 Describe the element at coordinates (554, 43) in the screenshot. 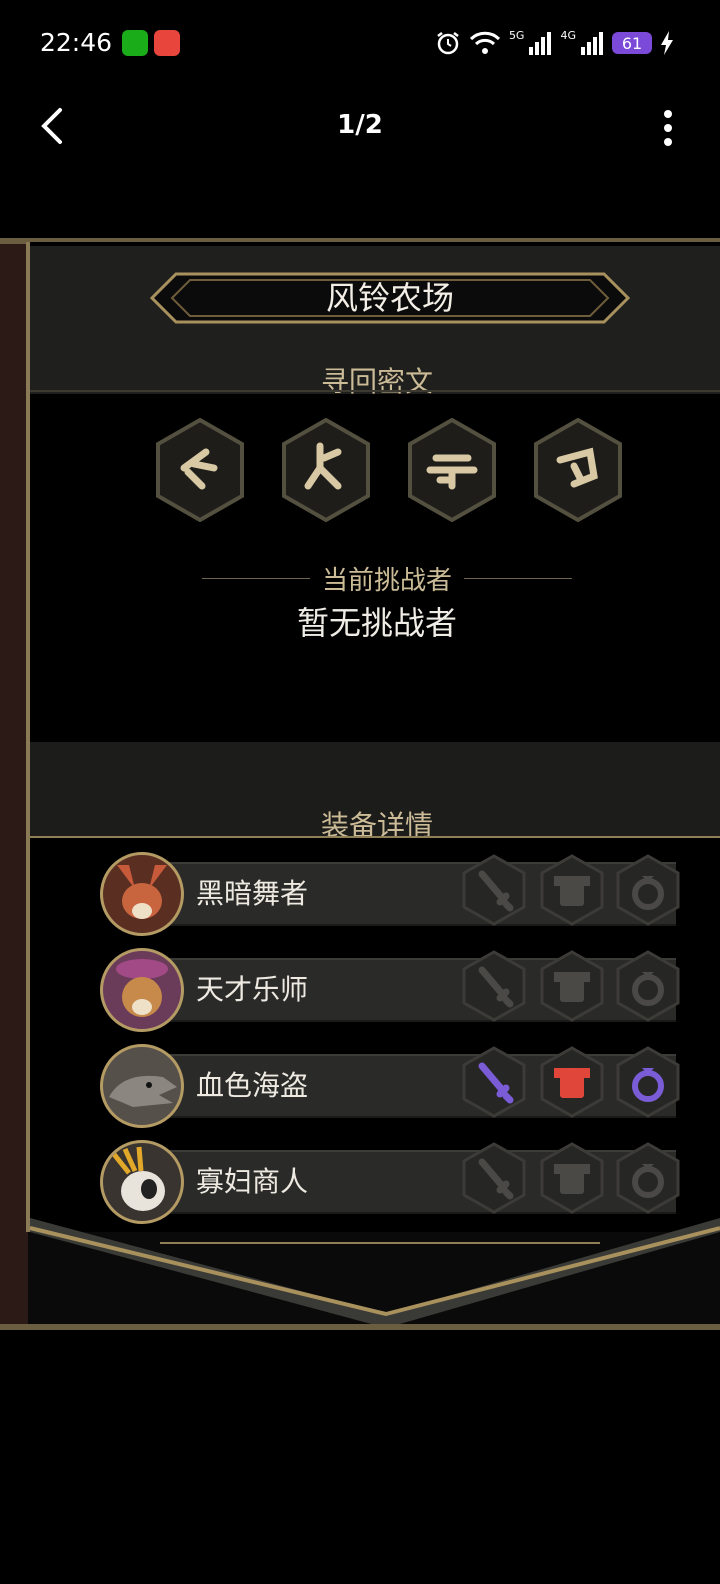

I see `status-icons: 5G 4G 61` at that location.